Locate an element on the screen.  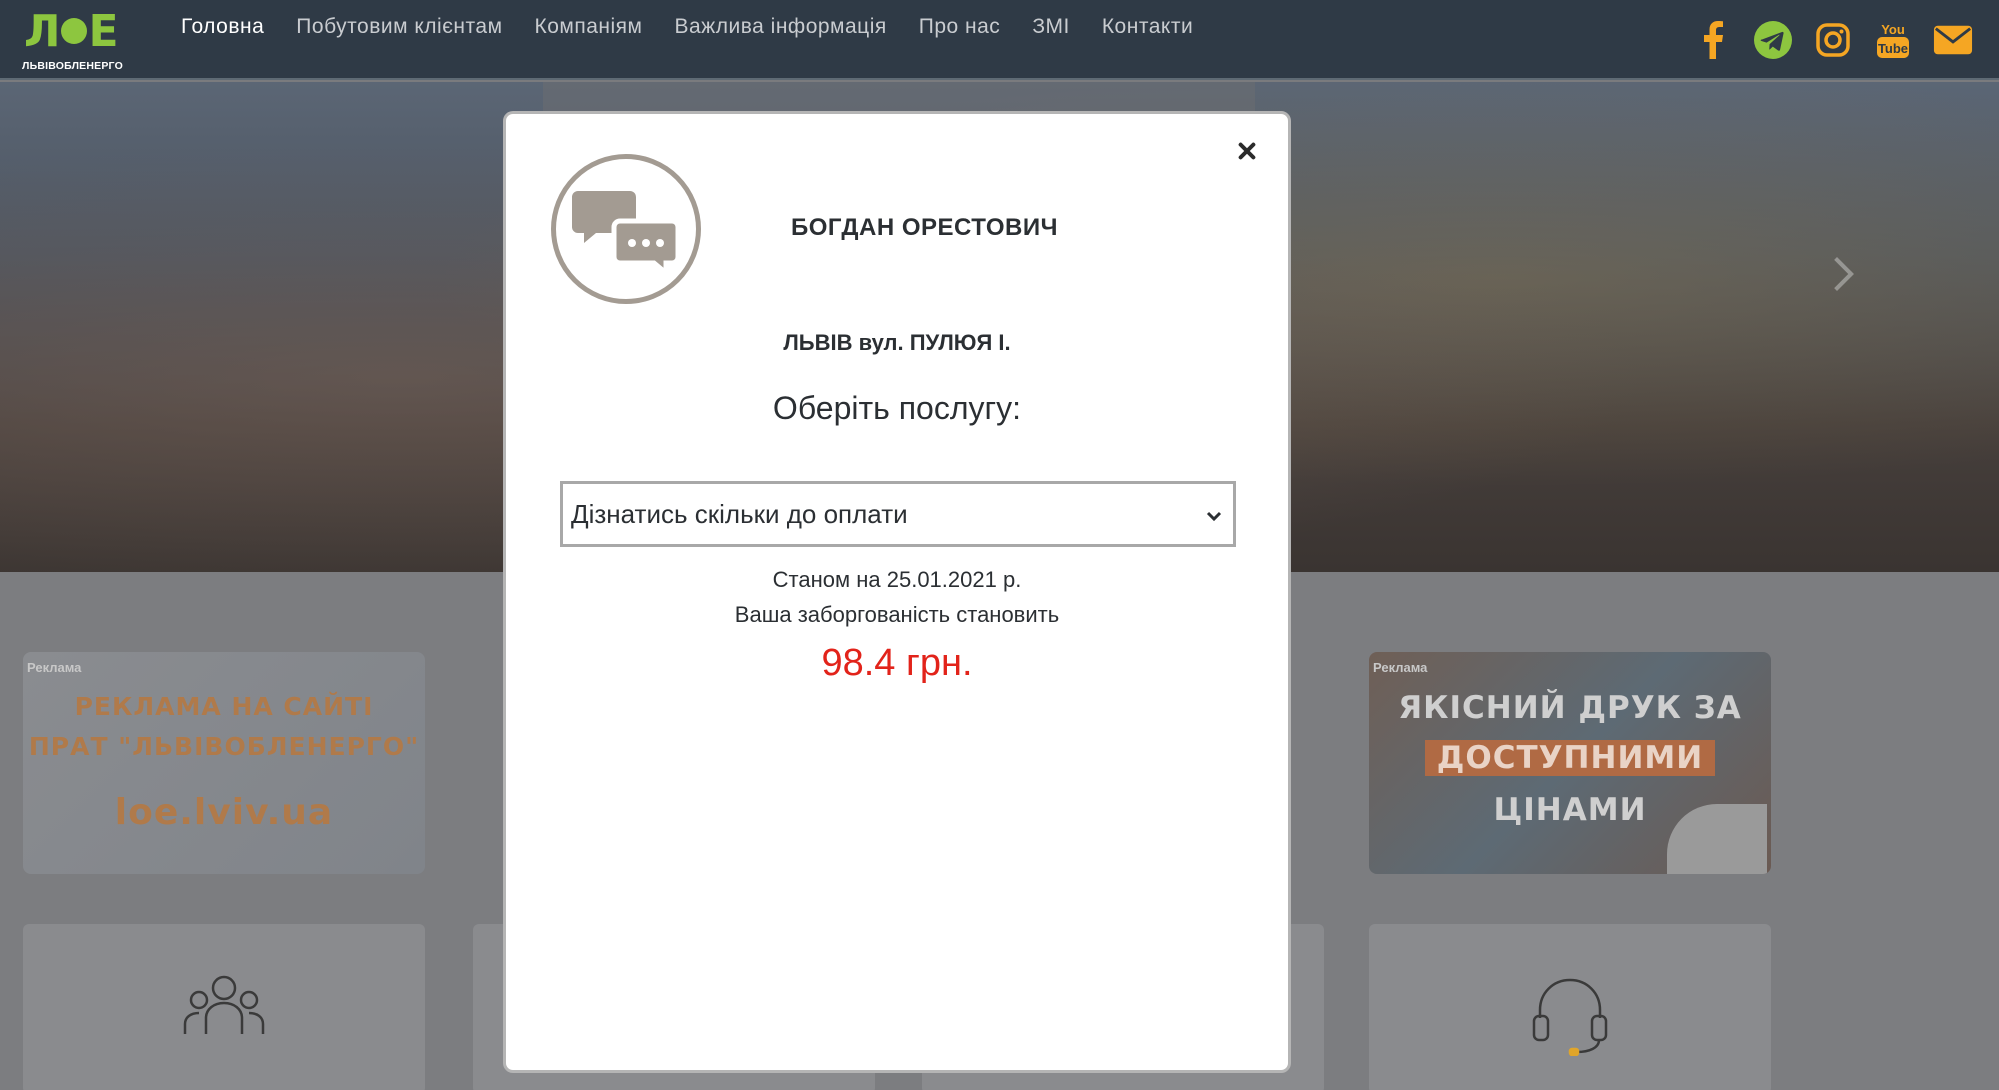
logo: ЛЕ ЛЬВІВОБЛЕНЕРГО is located at coordinates (77, 40).